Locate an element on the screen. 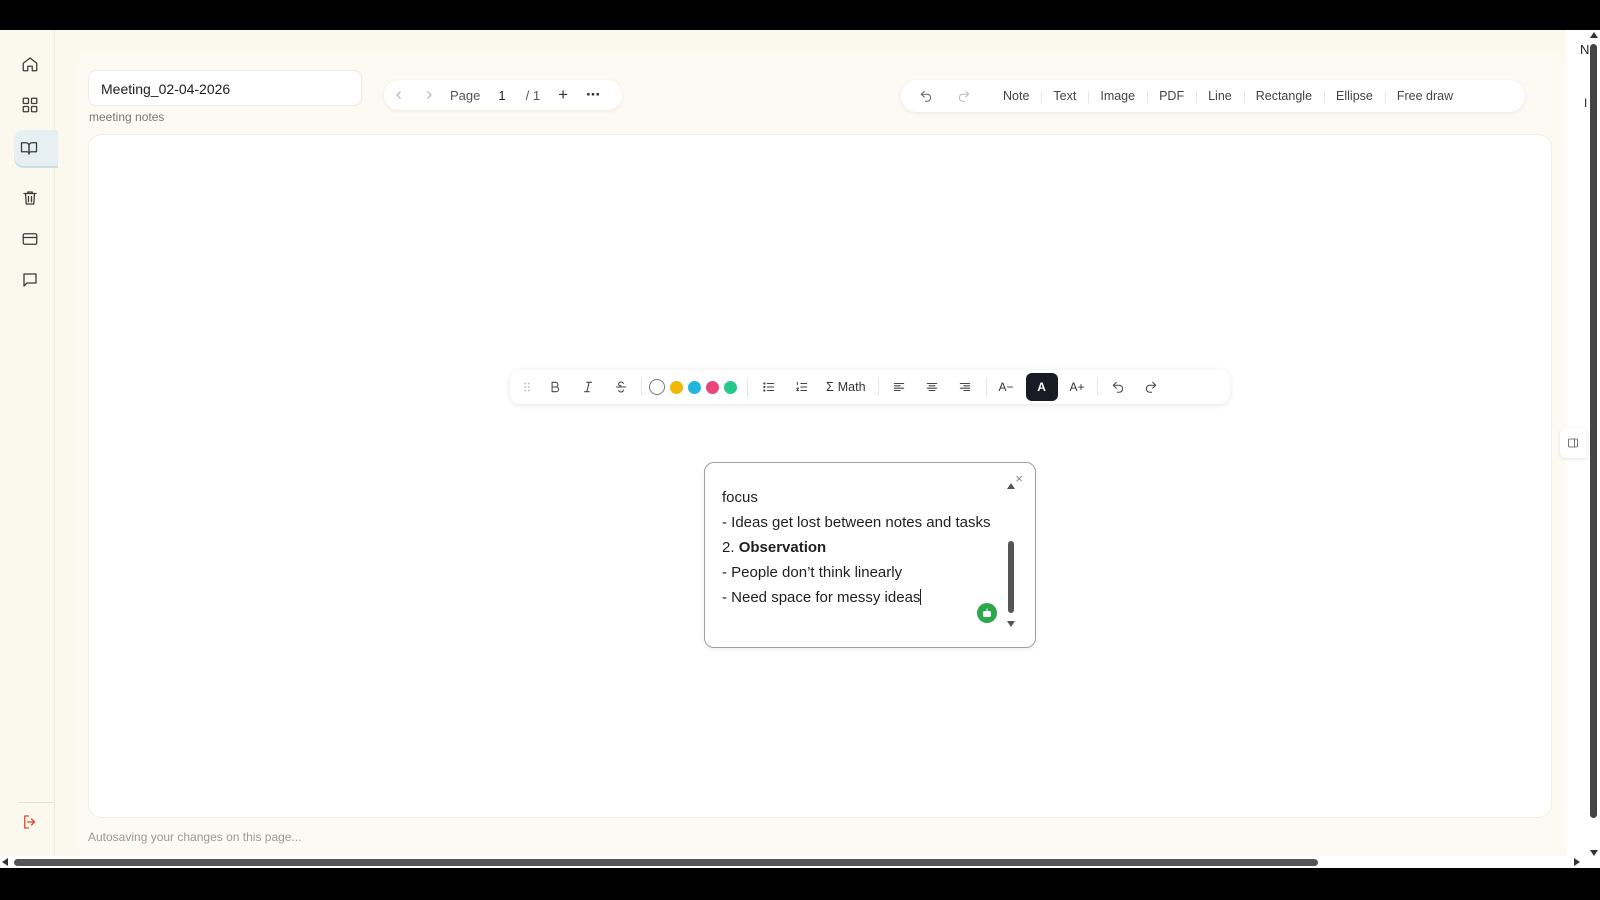 This screenshot has height=900, width=1600. color-swatch-green is located at coordinates (730, 387).